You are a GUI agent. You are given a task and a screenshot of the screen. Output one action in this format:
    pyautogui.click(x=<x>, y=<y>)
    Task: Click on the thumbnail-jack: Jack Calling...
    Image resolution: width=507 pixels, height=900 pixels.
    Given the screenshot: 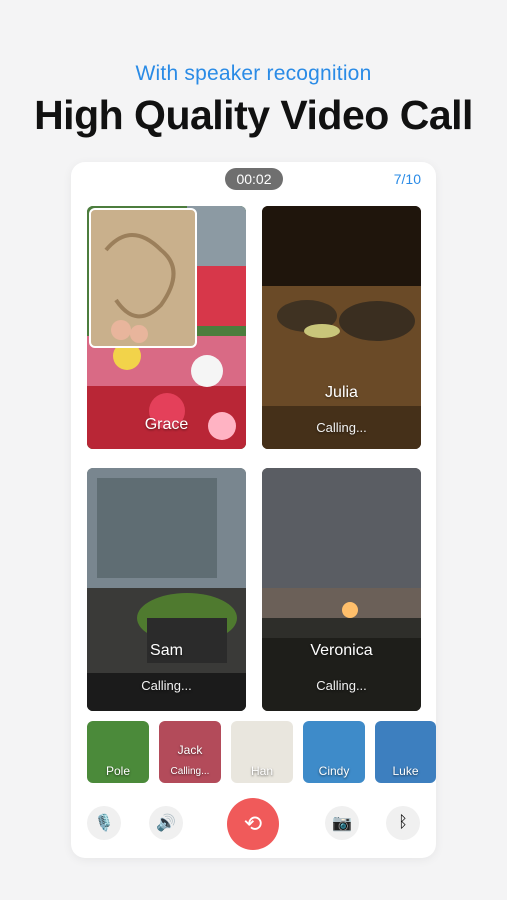 What is the action you would take?
    pyautogui.click(x=190, y=752)
    